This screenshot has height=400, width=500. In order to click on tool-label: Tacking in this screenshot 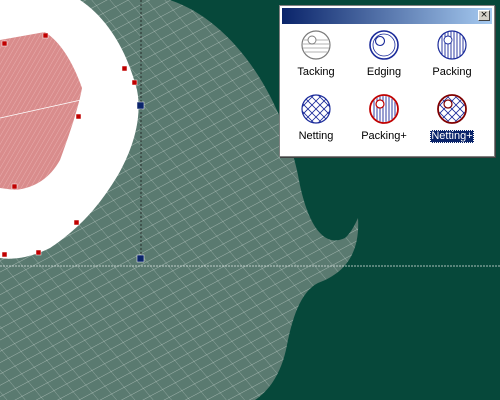, I will do `click(316, 72)`.